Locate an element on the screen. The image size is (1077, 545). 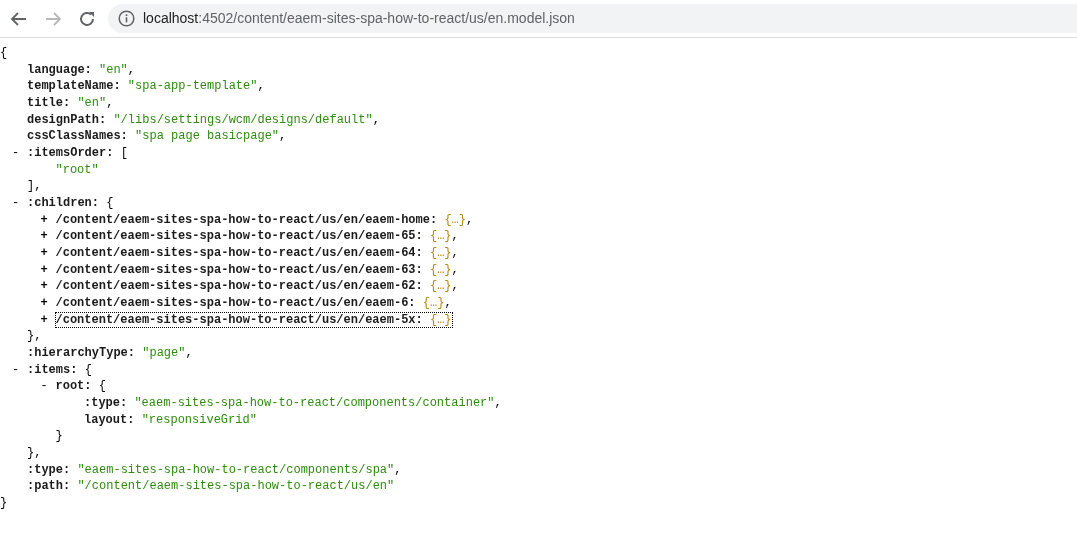
url-text: localhost:4502/content/eaem-sites-spa-how-to-react/us/en.model.json is located at coordinates (359, 18).